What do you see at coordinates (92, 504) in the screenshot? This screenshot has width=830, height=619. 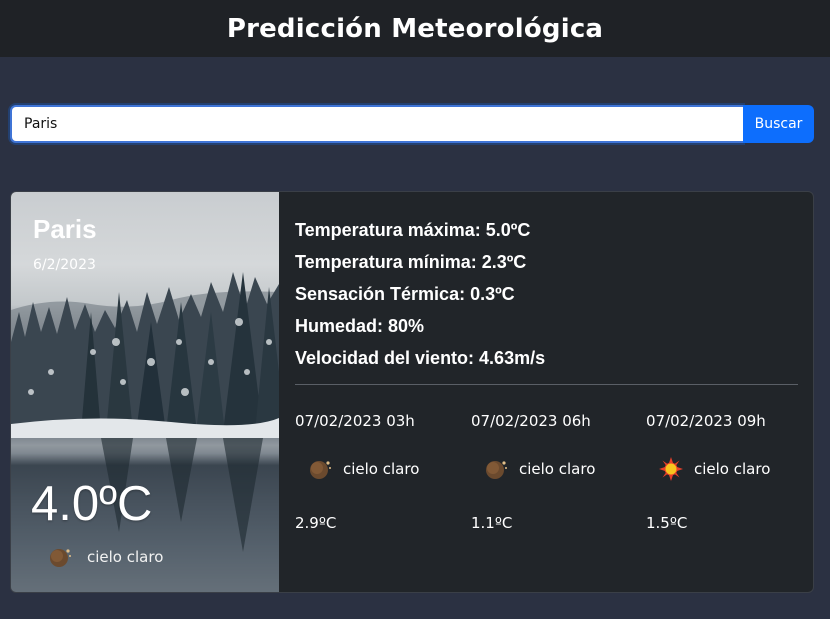 I see `current-temperature: 4.0ºC` at bounding box center [92, 504].